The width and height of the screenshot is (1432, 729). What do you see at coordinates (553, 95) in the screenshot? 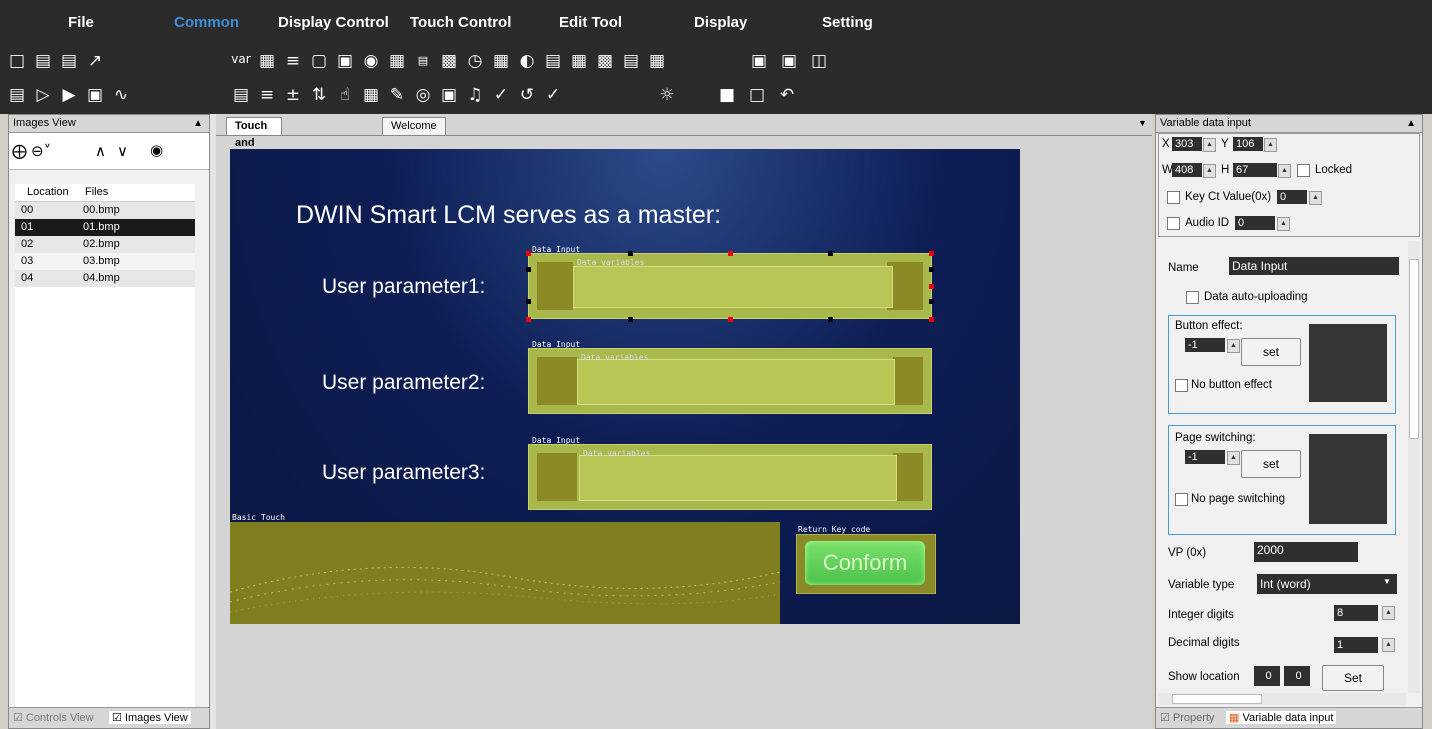
I see `slider-touch-icon: ✓` at bounding box center [553, 95].